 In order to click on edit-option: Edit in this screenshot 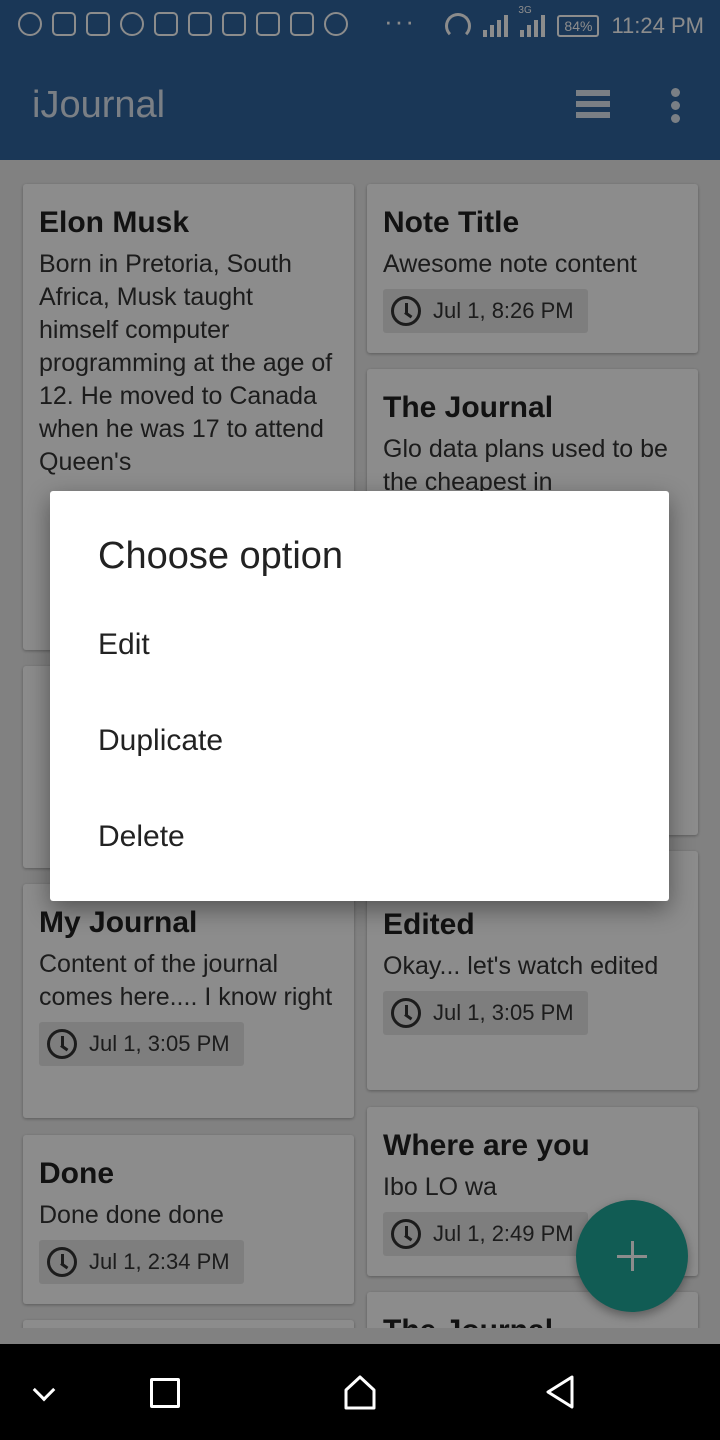, I will do `click(359, 645)`.